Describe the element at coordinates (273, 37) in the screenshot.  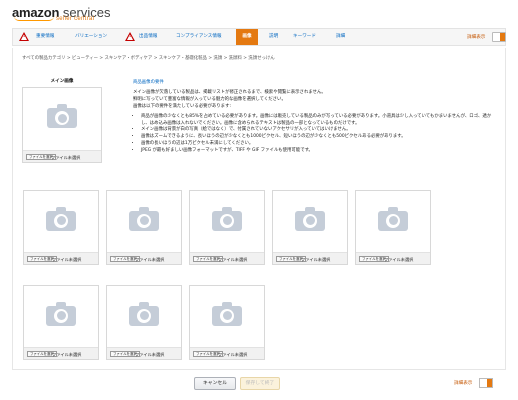
I see `tab-description: 説明` at that location.